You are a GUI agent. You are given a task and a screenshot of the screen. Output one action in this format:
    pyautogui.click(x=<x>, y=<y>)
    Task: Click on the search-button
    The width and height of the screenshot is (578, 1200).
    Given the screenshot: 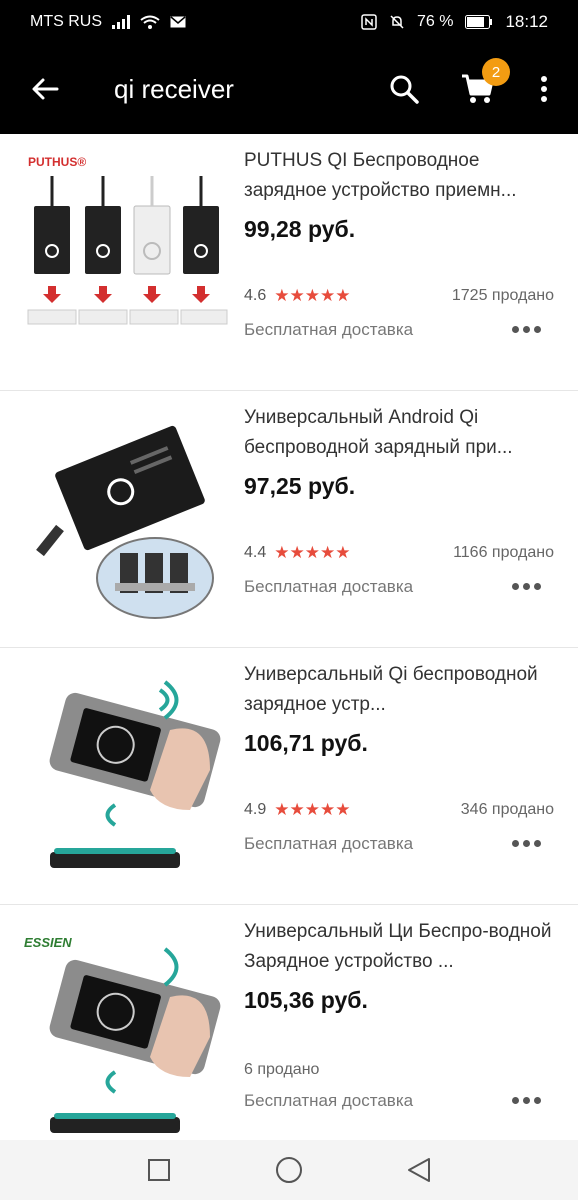 What is the action you would take?
    pyautogui.click(x=404, y=89)
    